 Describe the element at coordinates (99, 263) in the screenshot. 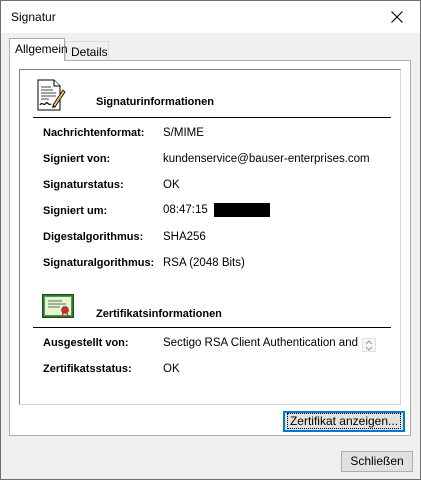

I see `signature-algorithm-label: Signaturalgorithmus:` at that location.